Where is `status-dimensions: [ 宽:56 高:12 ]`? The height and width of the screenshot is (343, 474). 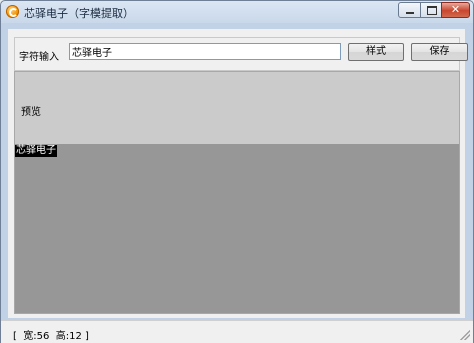
status-dimensions: [ 宽:56 高:12 ] is located at coordinates (51, 336).